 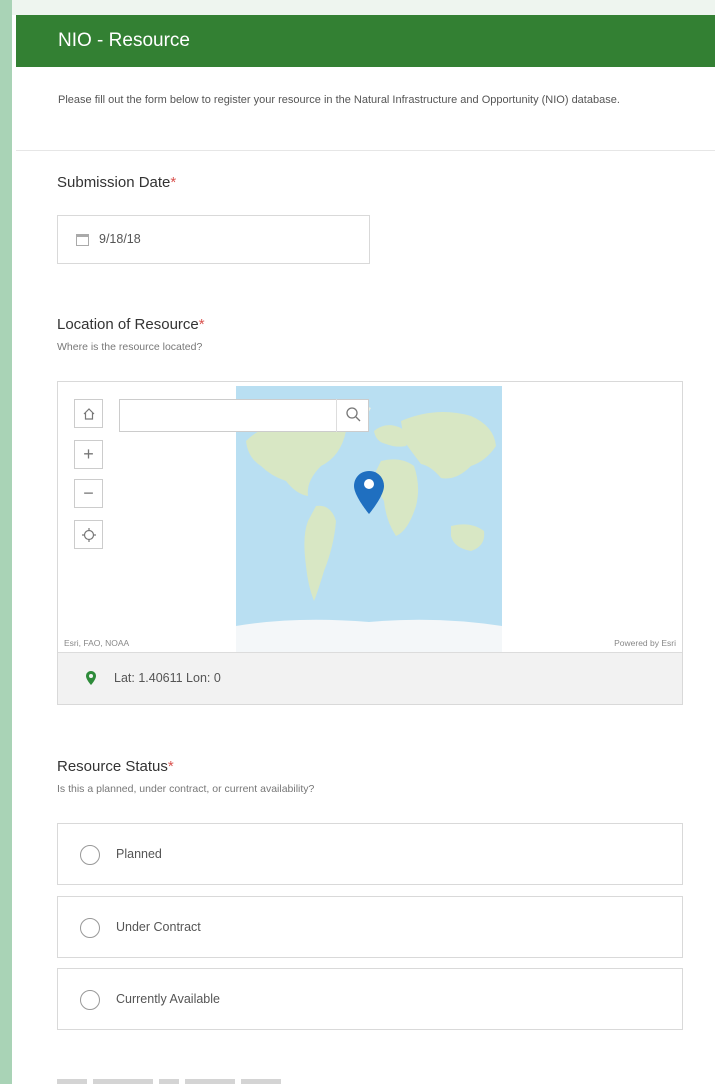 I want to click on coordinates-bar: Lat: 1.40611 Lon: 0, so click(x=370, y=678).